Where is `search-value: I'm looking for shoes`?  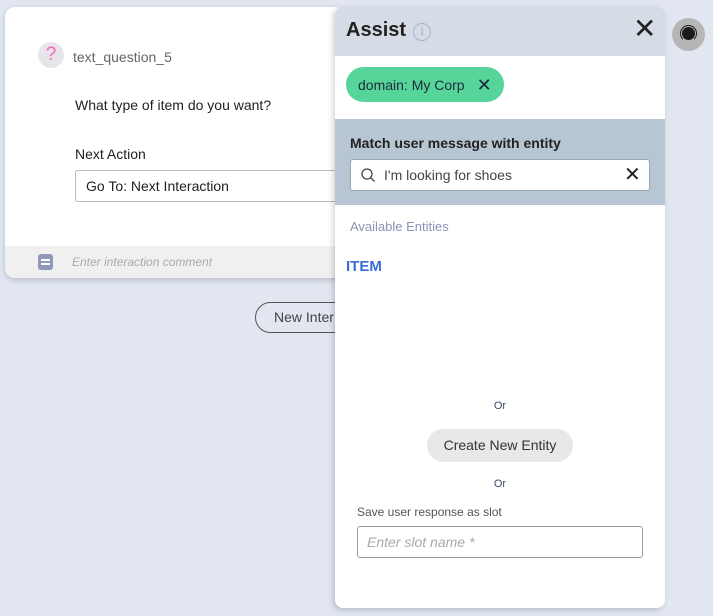
search-value: I'm looking for shoes is located at coordinates (448, 175).